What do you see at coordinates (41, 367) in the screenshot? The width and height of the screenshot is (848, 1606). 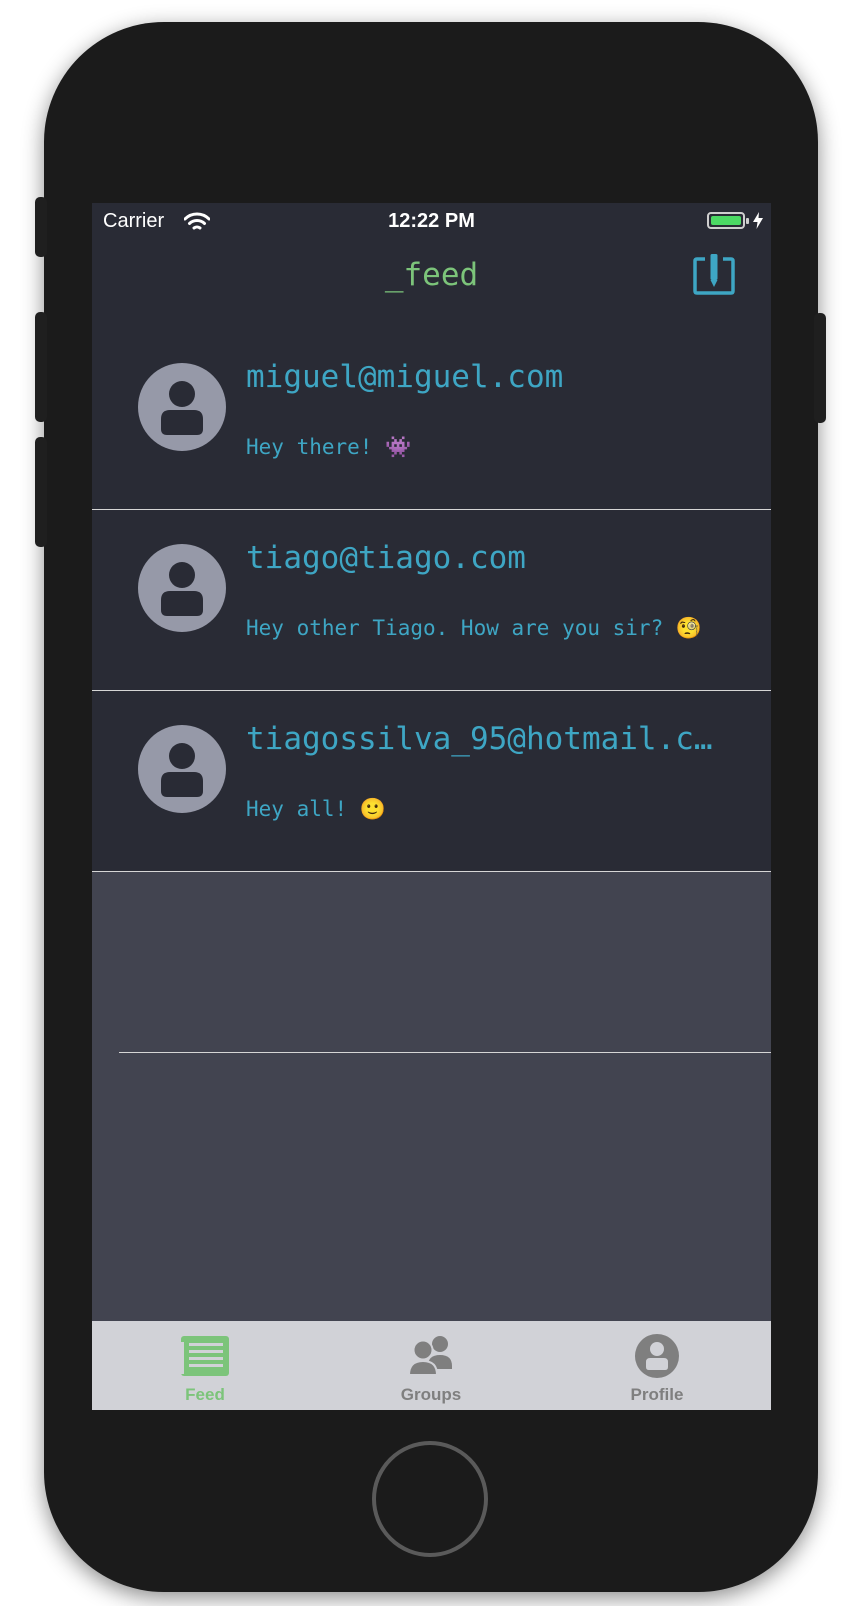 I see `volume-up-button` at bounding box center [41, 367].